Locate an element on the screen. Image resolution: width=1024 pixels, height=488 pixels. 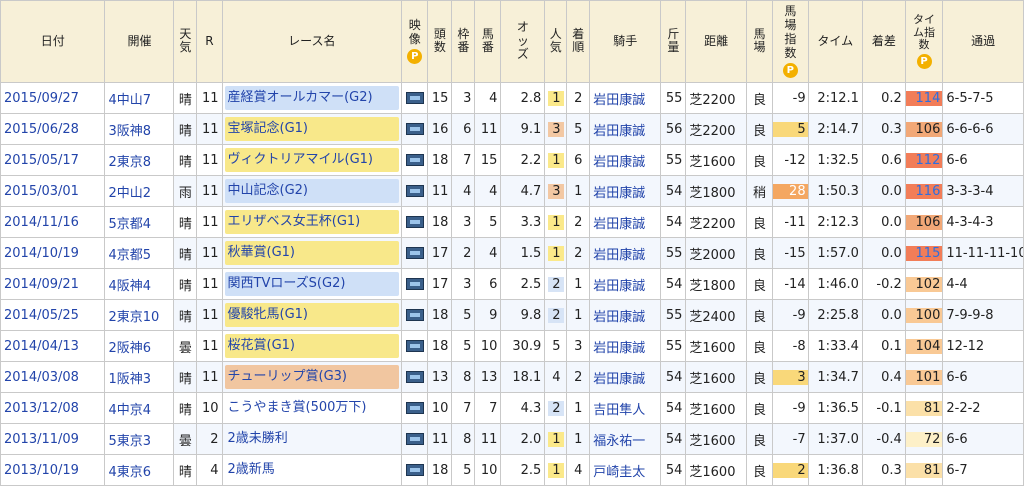
col-track-index: 馬場指数 P is located at coordinates (790, 41).